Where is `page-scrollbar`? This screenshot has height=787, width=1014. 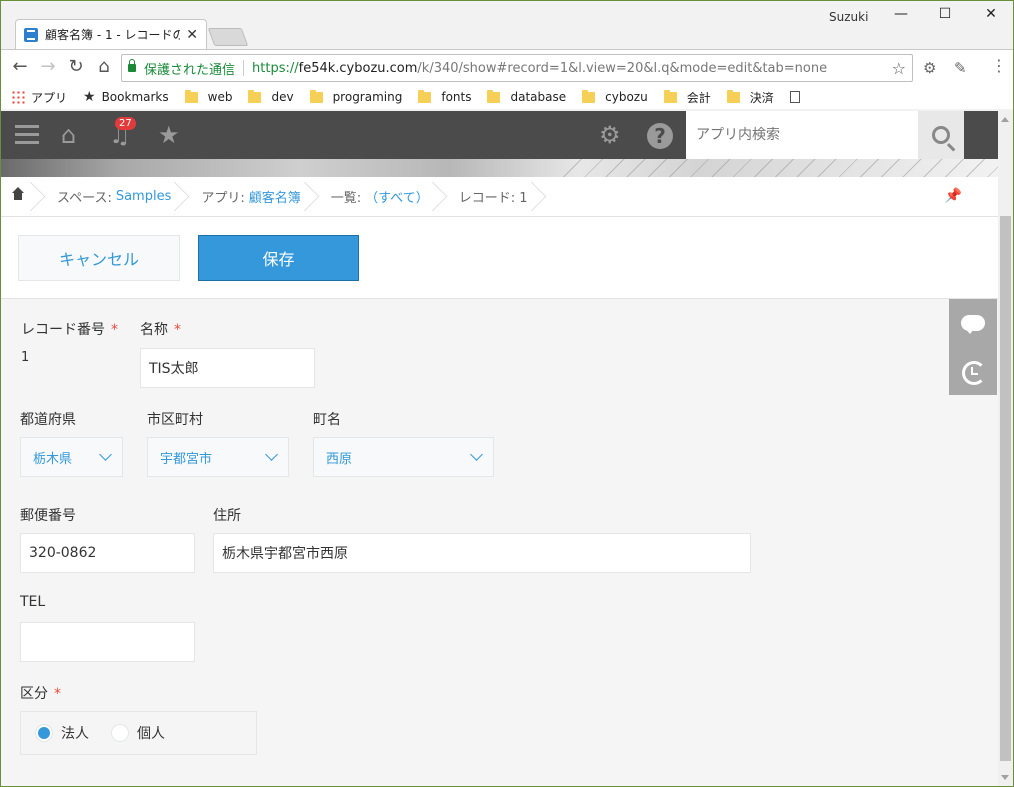 page-scrollbar is located at coordinates (1005, 448).